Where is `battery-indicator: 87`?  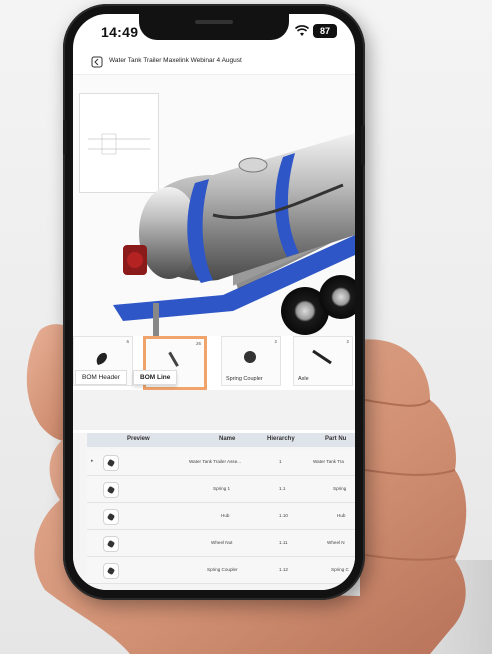 battery-indicator: 87 is located at coordinates (325, 31).